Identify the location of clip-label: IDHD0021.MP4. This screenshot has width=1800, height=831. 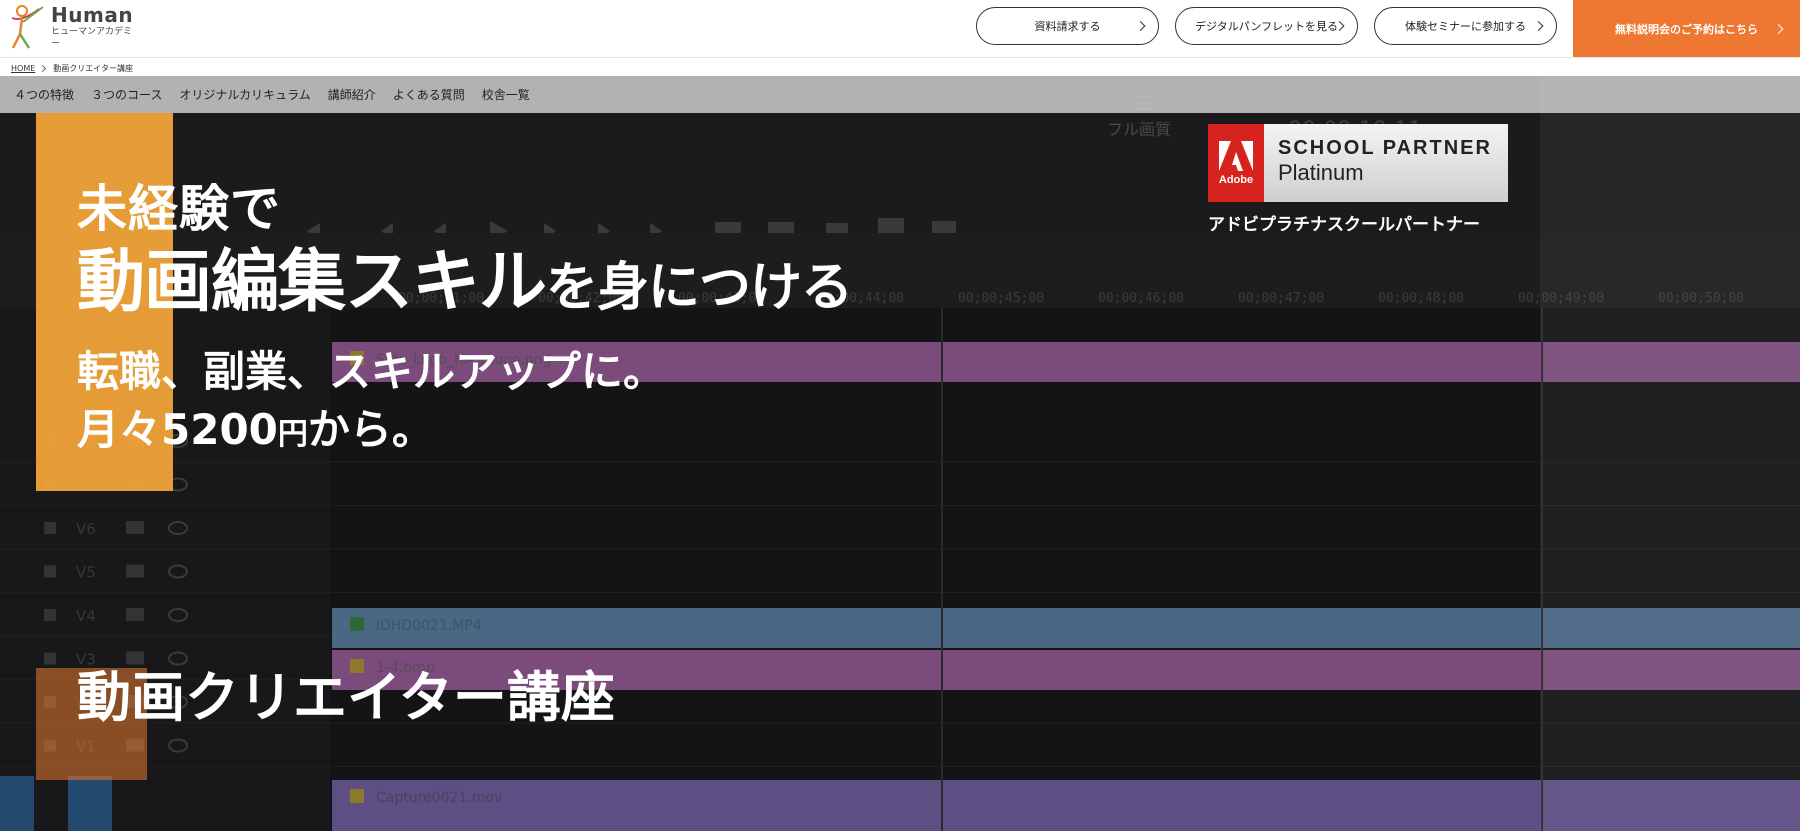
(429, 626).